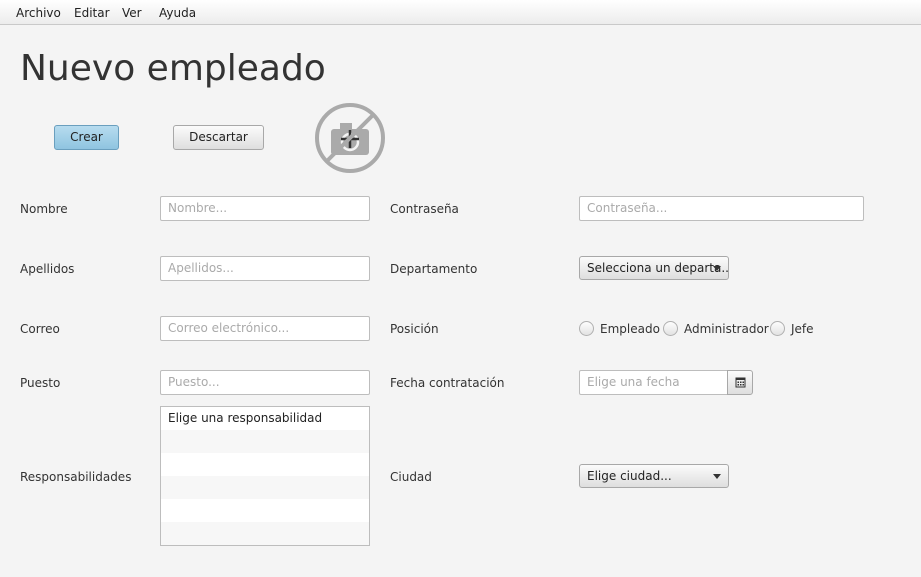  I want to click on menu-bar: Archivo Editar Ver Ayuda, so click(460, 12).